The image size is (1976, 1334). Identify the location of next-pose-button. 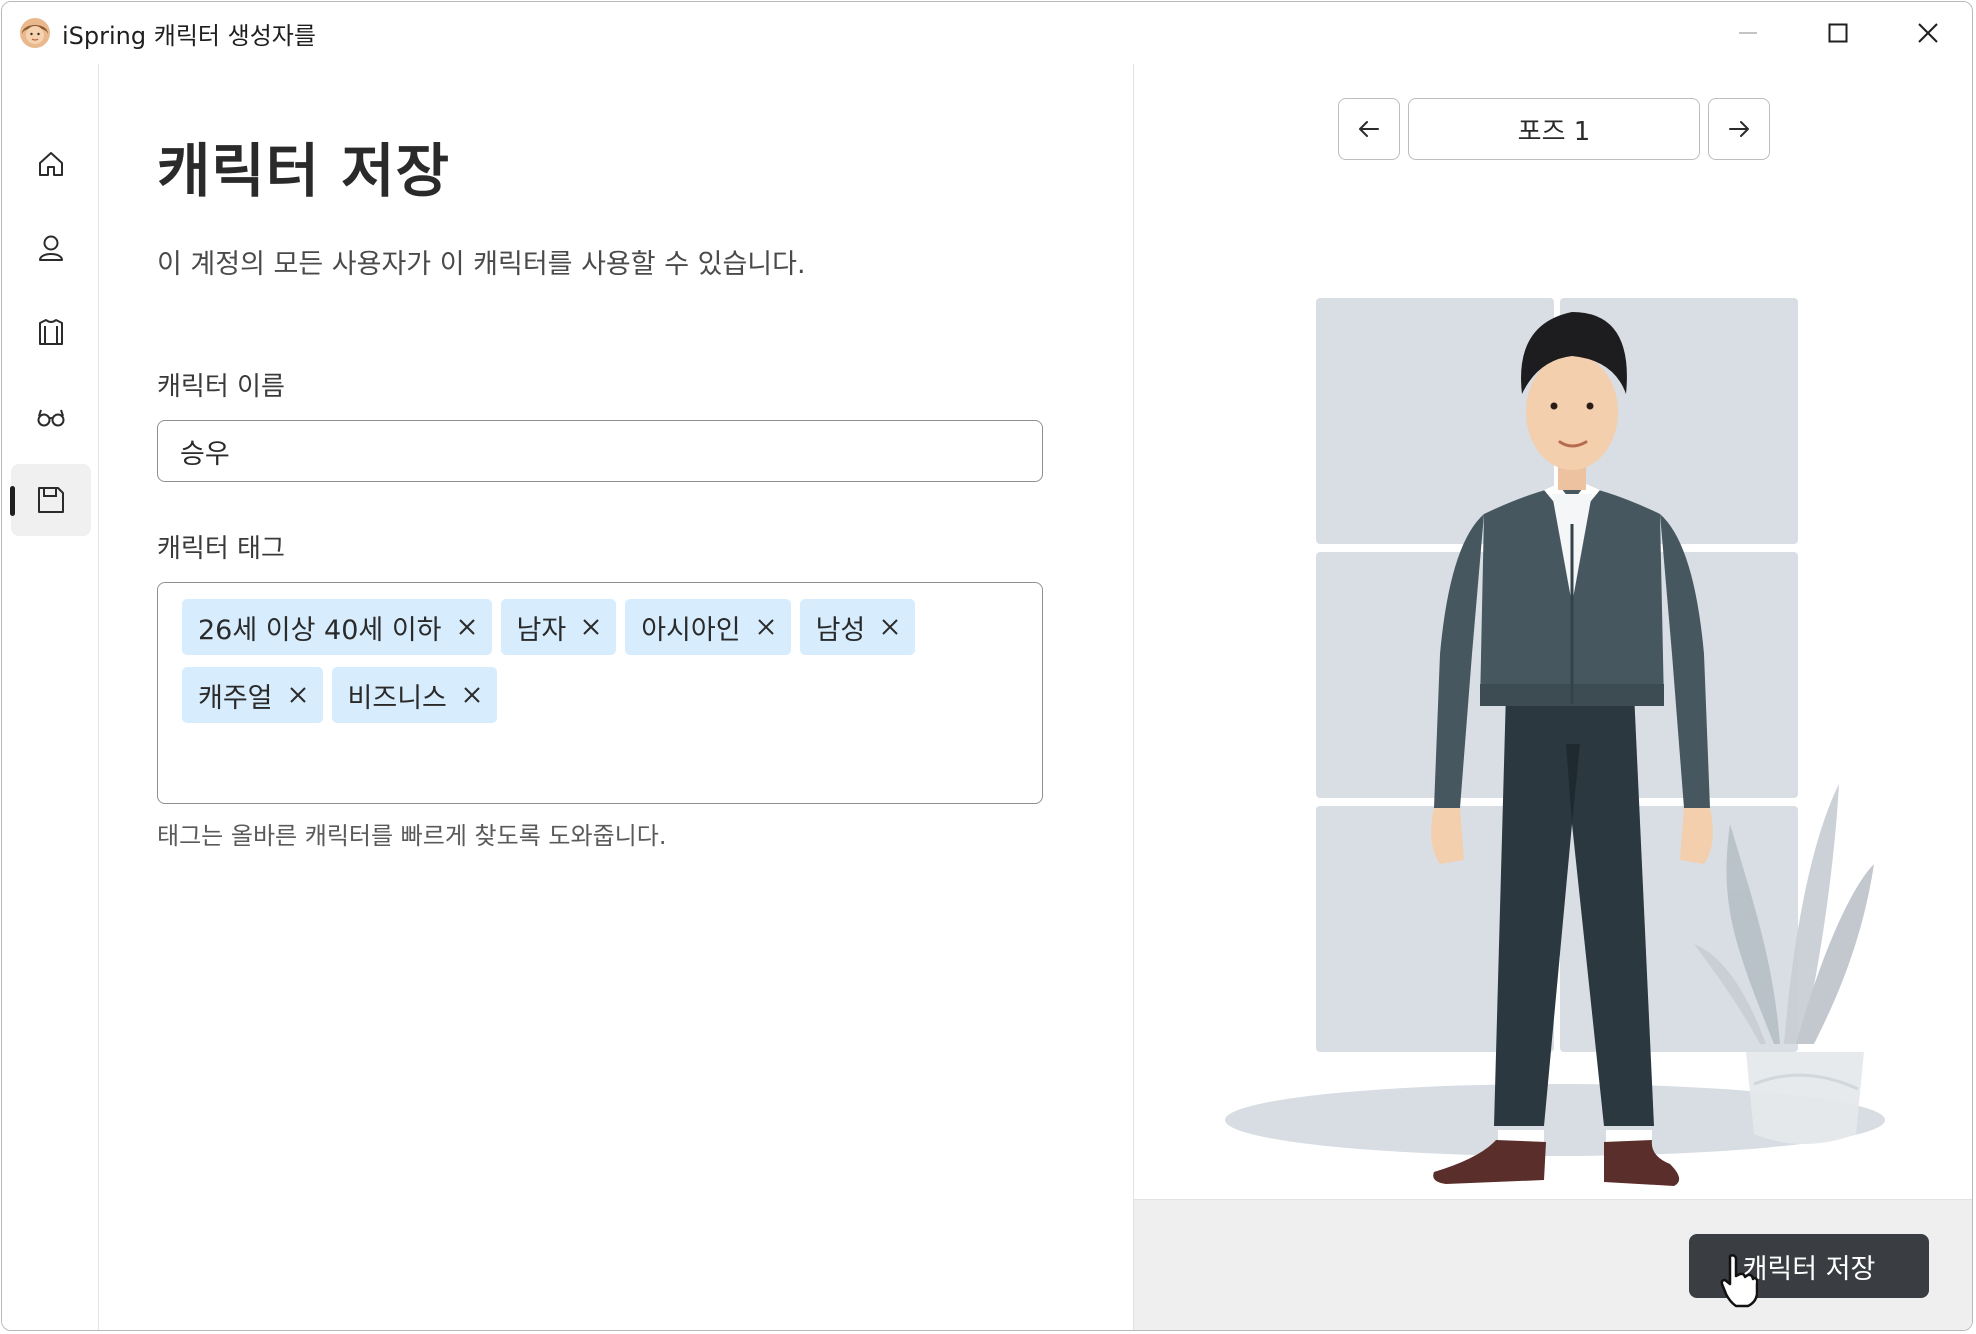
(1739, 129).